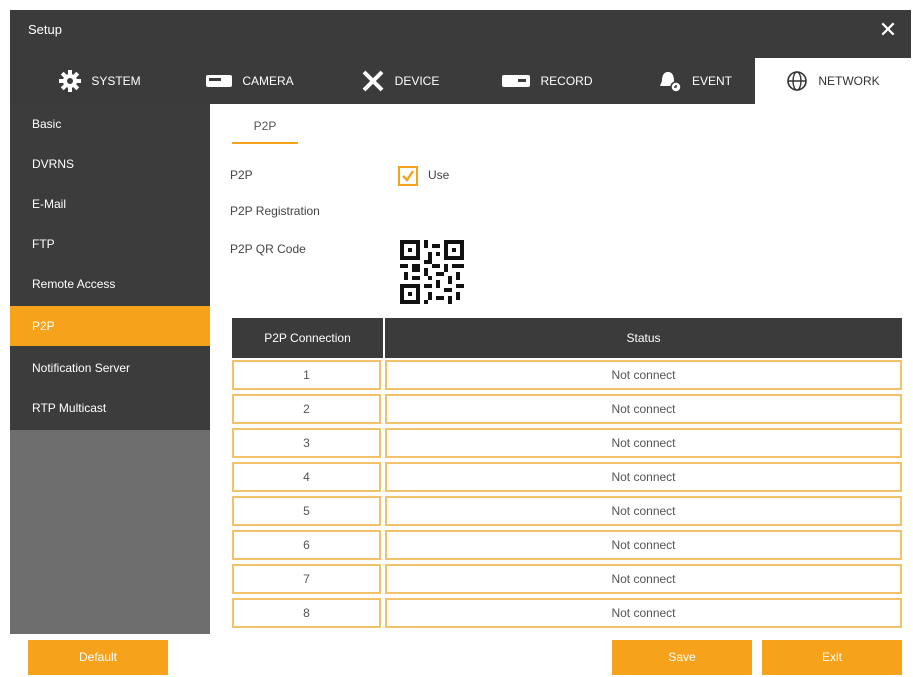 This screenshot has height=677, width=913. I want to click on qr-code-image, so click(432, 272).